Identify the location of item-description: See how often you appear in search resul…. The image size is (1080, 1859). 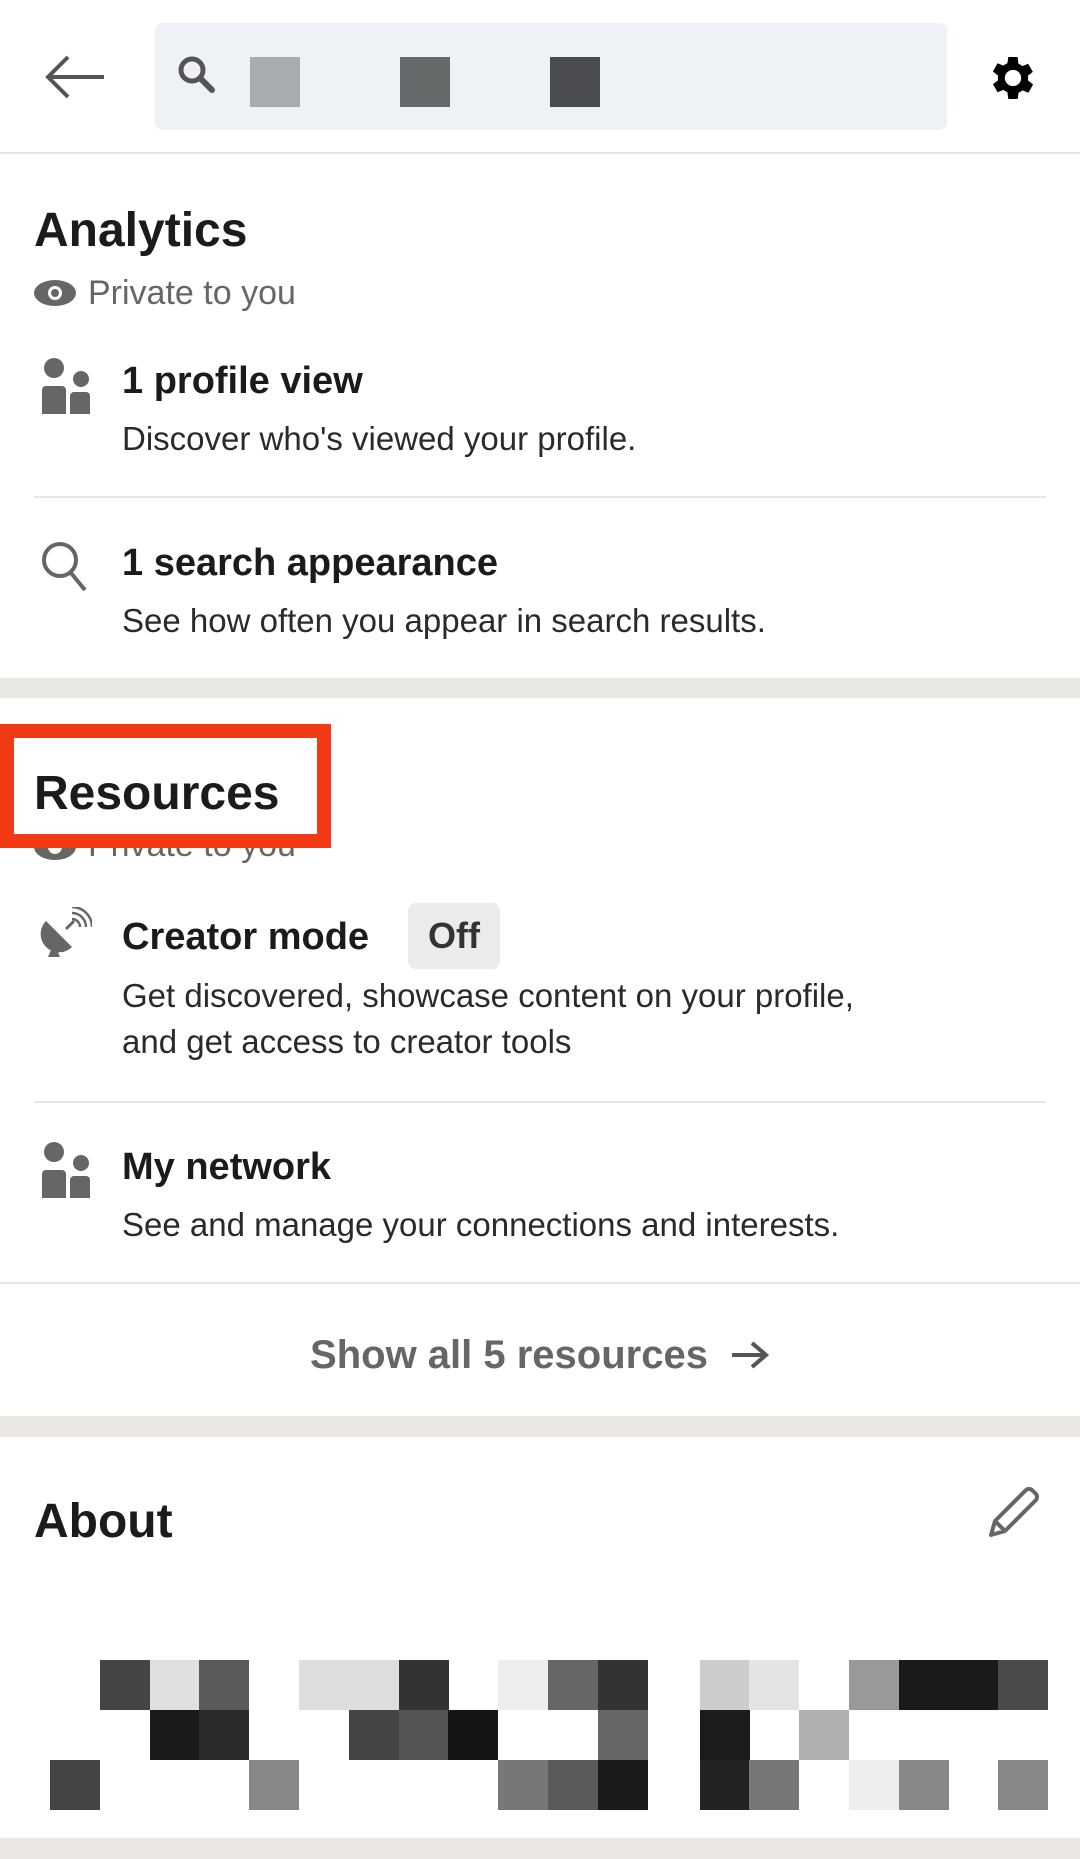
(444, 620).